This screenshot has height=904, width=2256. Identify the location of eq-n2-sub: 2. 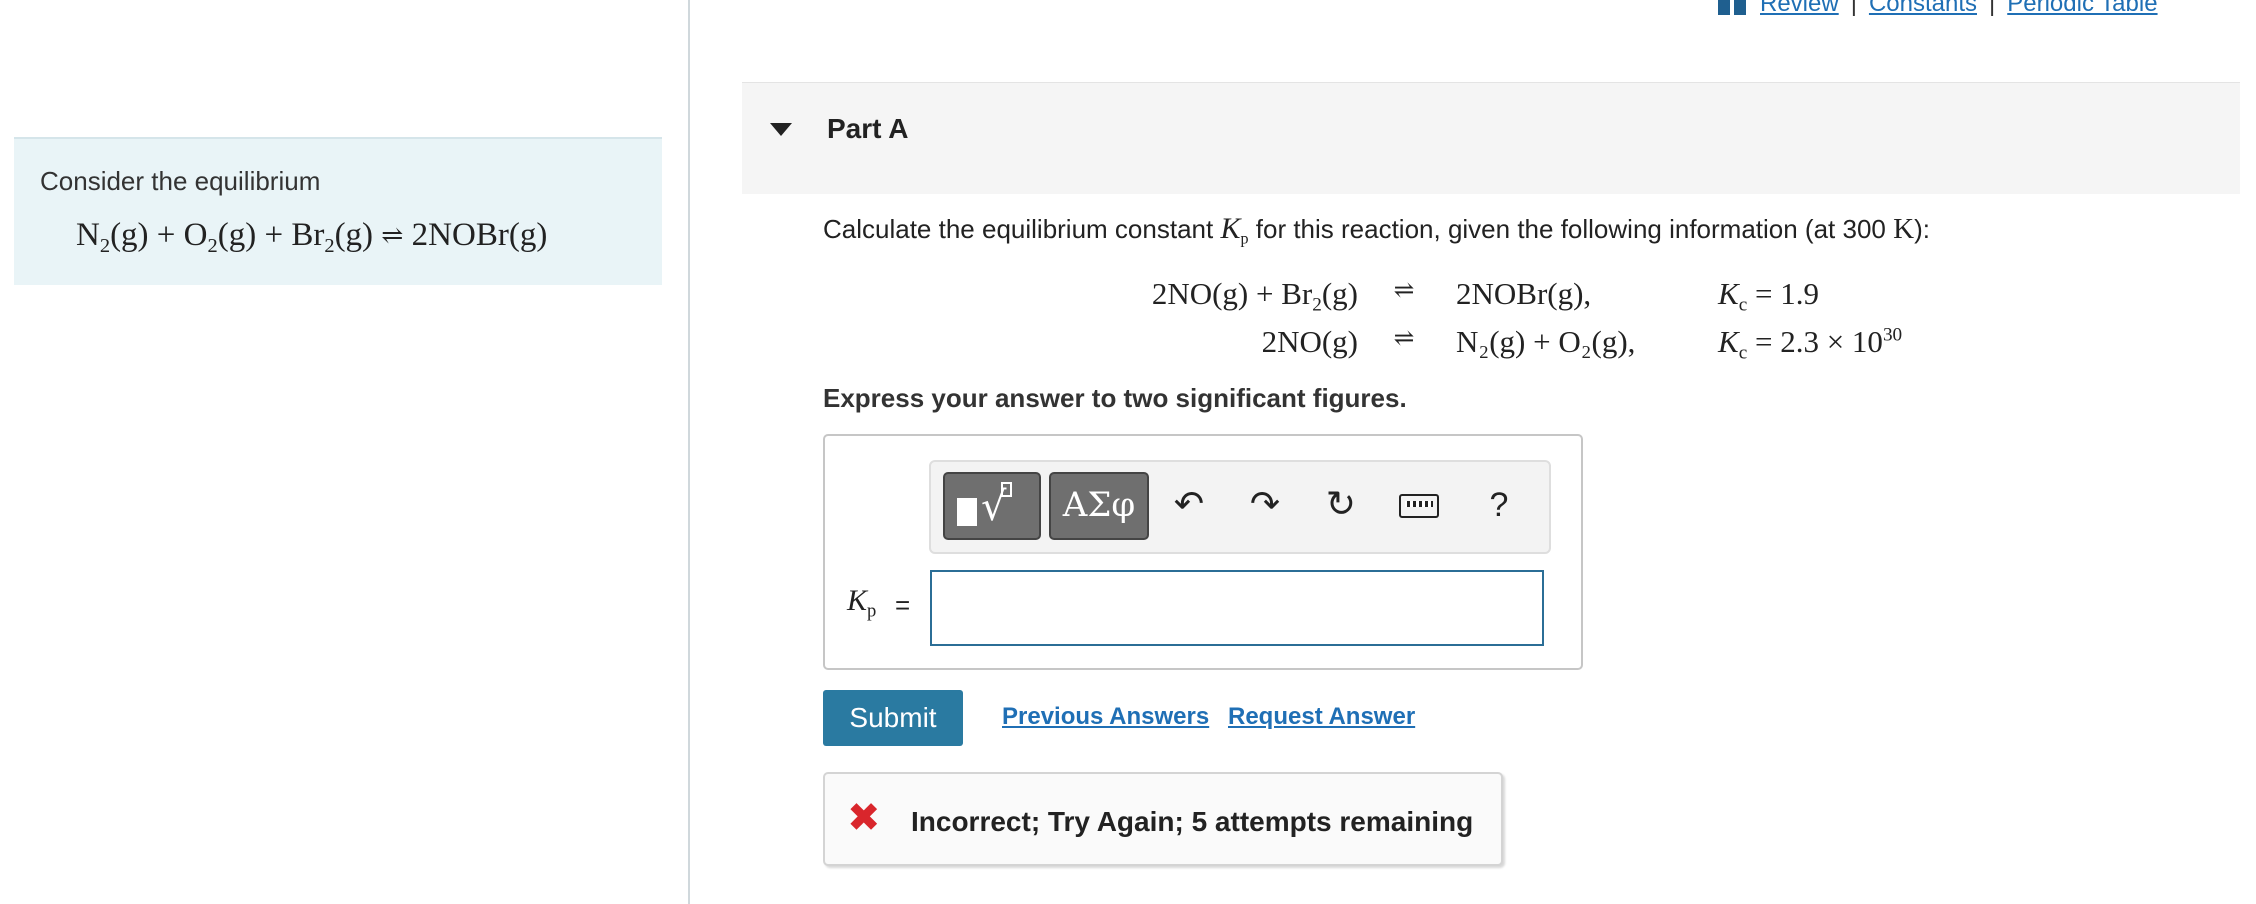
(105, 246).